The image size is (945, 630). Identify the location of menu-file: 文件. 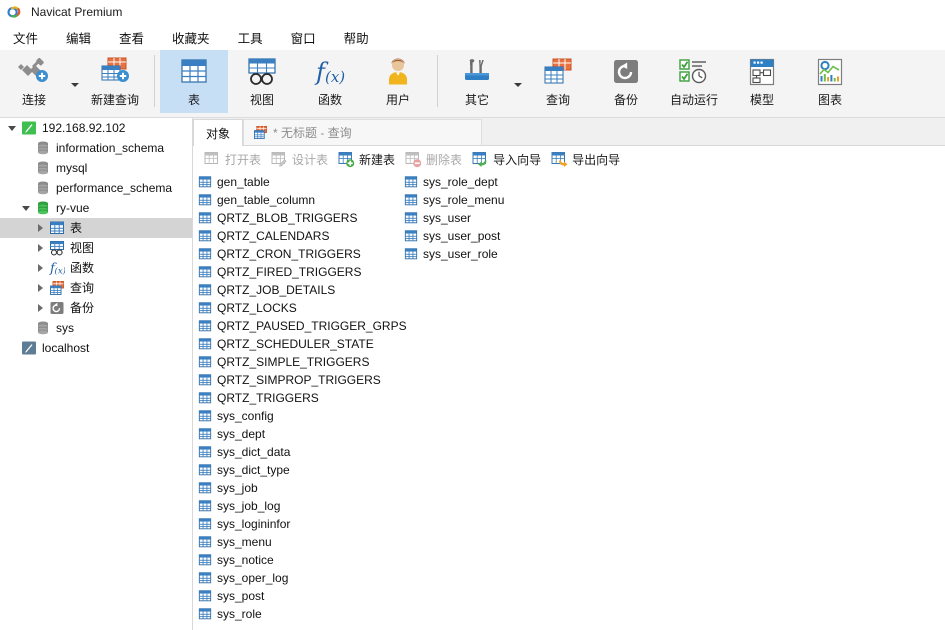
(25, 37).